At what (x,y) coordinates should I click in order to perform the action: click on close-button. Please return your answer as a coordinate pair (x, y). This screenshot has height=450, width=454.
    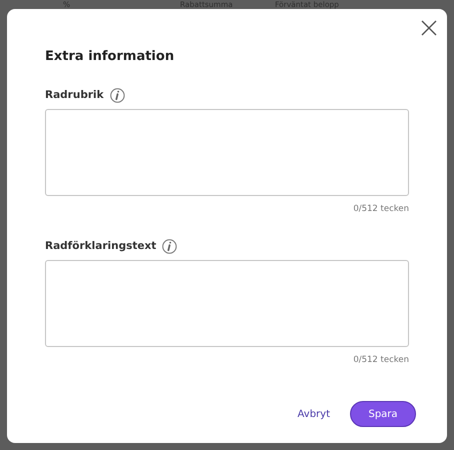
    Looking at the image, I should click on (429, 28).